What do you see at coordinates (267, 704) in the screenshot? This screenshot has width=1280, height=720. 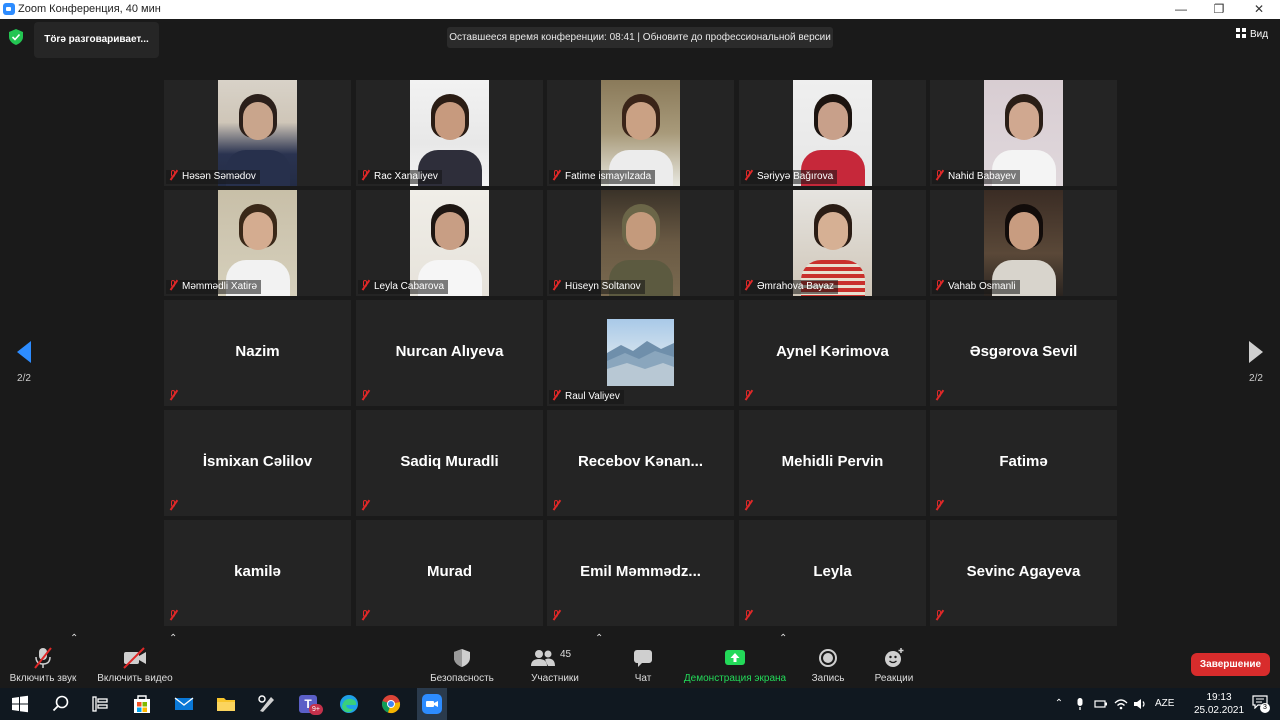 I see `snipping-tool-icon` at bounding box center [267, 704].